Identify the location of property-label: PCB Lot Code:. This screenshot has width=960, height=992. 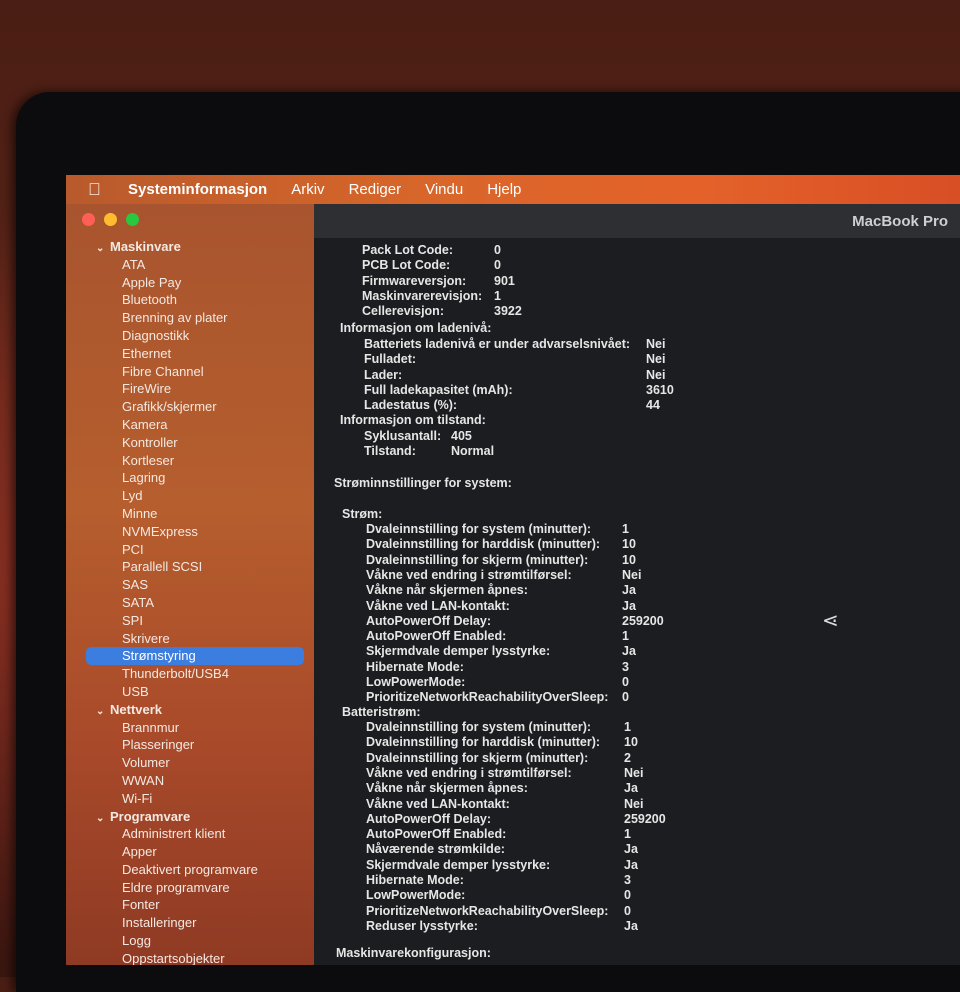
(406, 265).